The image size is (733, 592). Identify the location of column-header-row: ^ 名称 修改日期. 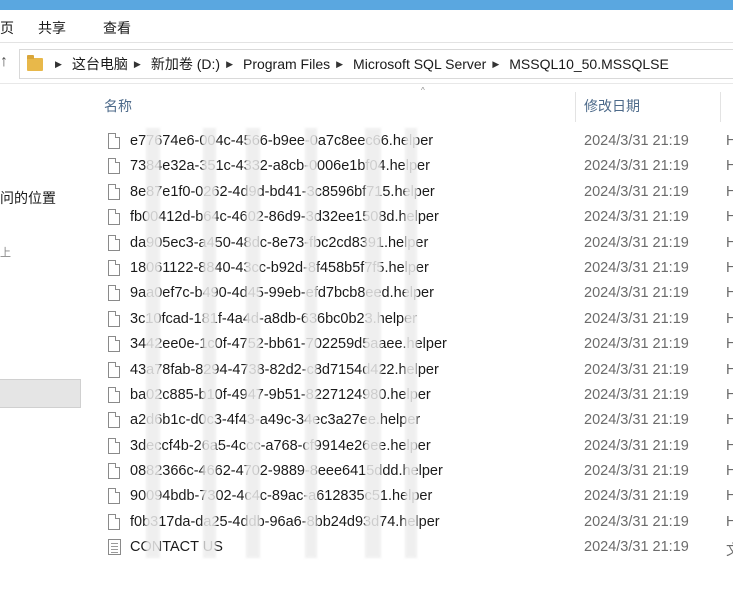
(410, 104).